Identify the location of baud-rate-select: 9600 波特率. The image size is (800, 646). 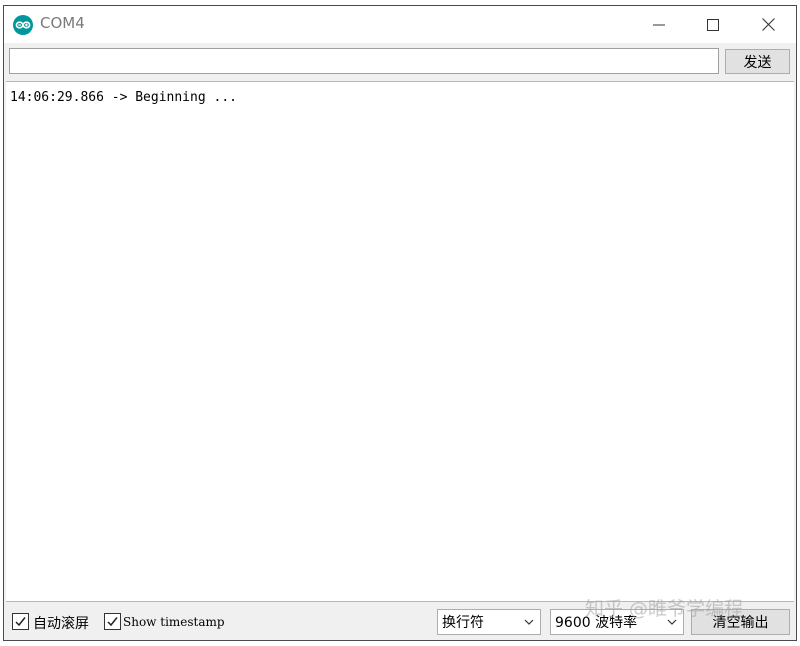
(617, 622).